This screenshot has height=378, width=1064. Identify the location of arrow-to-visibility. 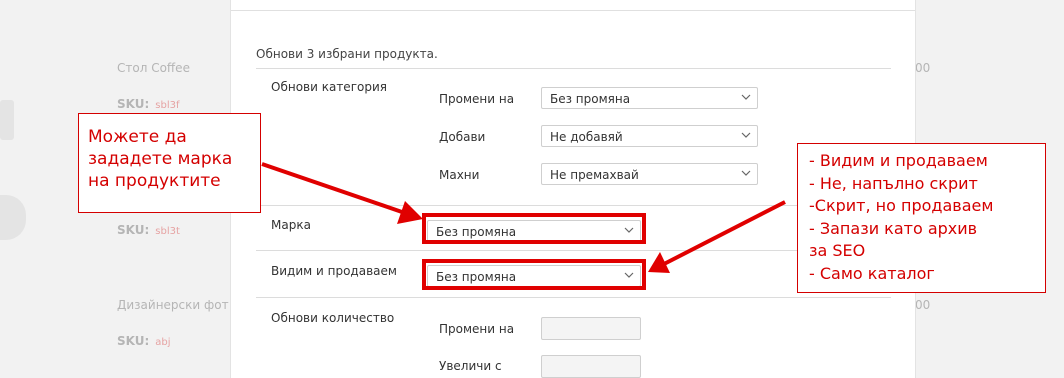
(724, 233).